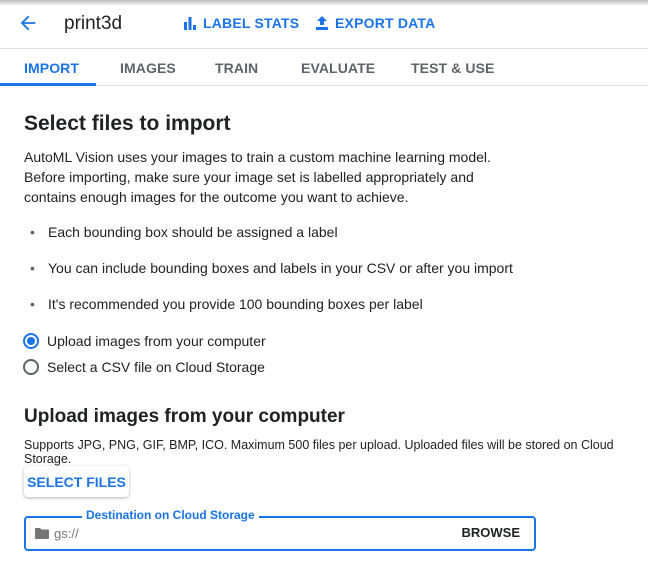 The width and height of the screenshot is (648, 568). What do you see at coordinates (31, 341) in the screenshot?
I see `radio-checked-icon` at bounding box center [31, 341].